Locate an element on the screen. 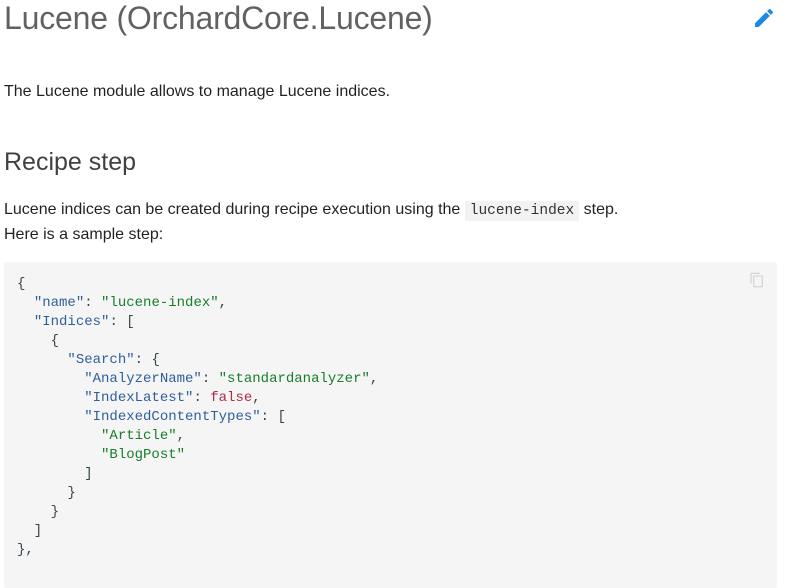 The image size is (789, 588). code-line: "name": "lucene-index", is located at coordinates (122, 303).